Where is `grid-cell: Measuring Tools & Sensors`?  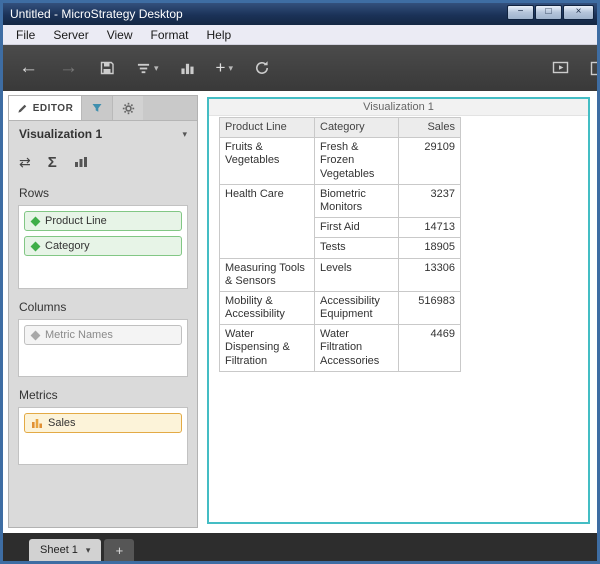
grid-cell: Measuring Tools & Sensors is located at coordinates (267, 274).